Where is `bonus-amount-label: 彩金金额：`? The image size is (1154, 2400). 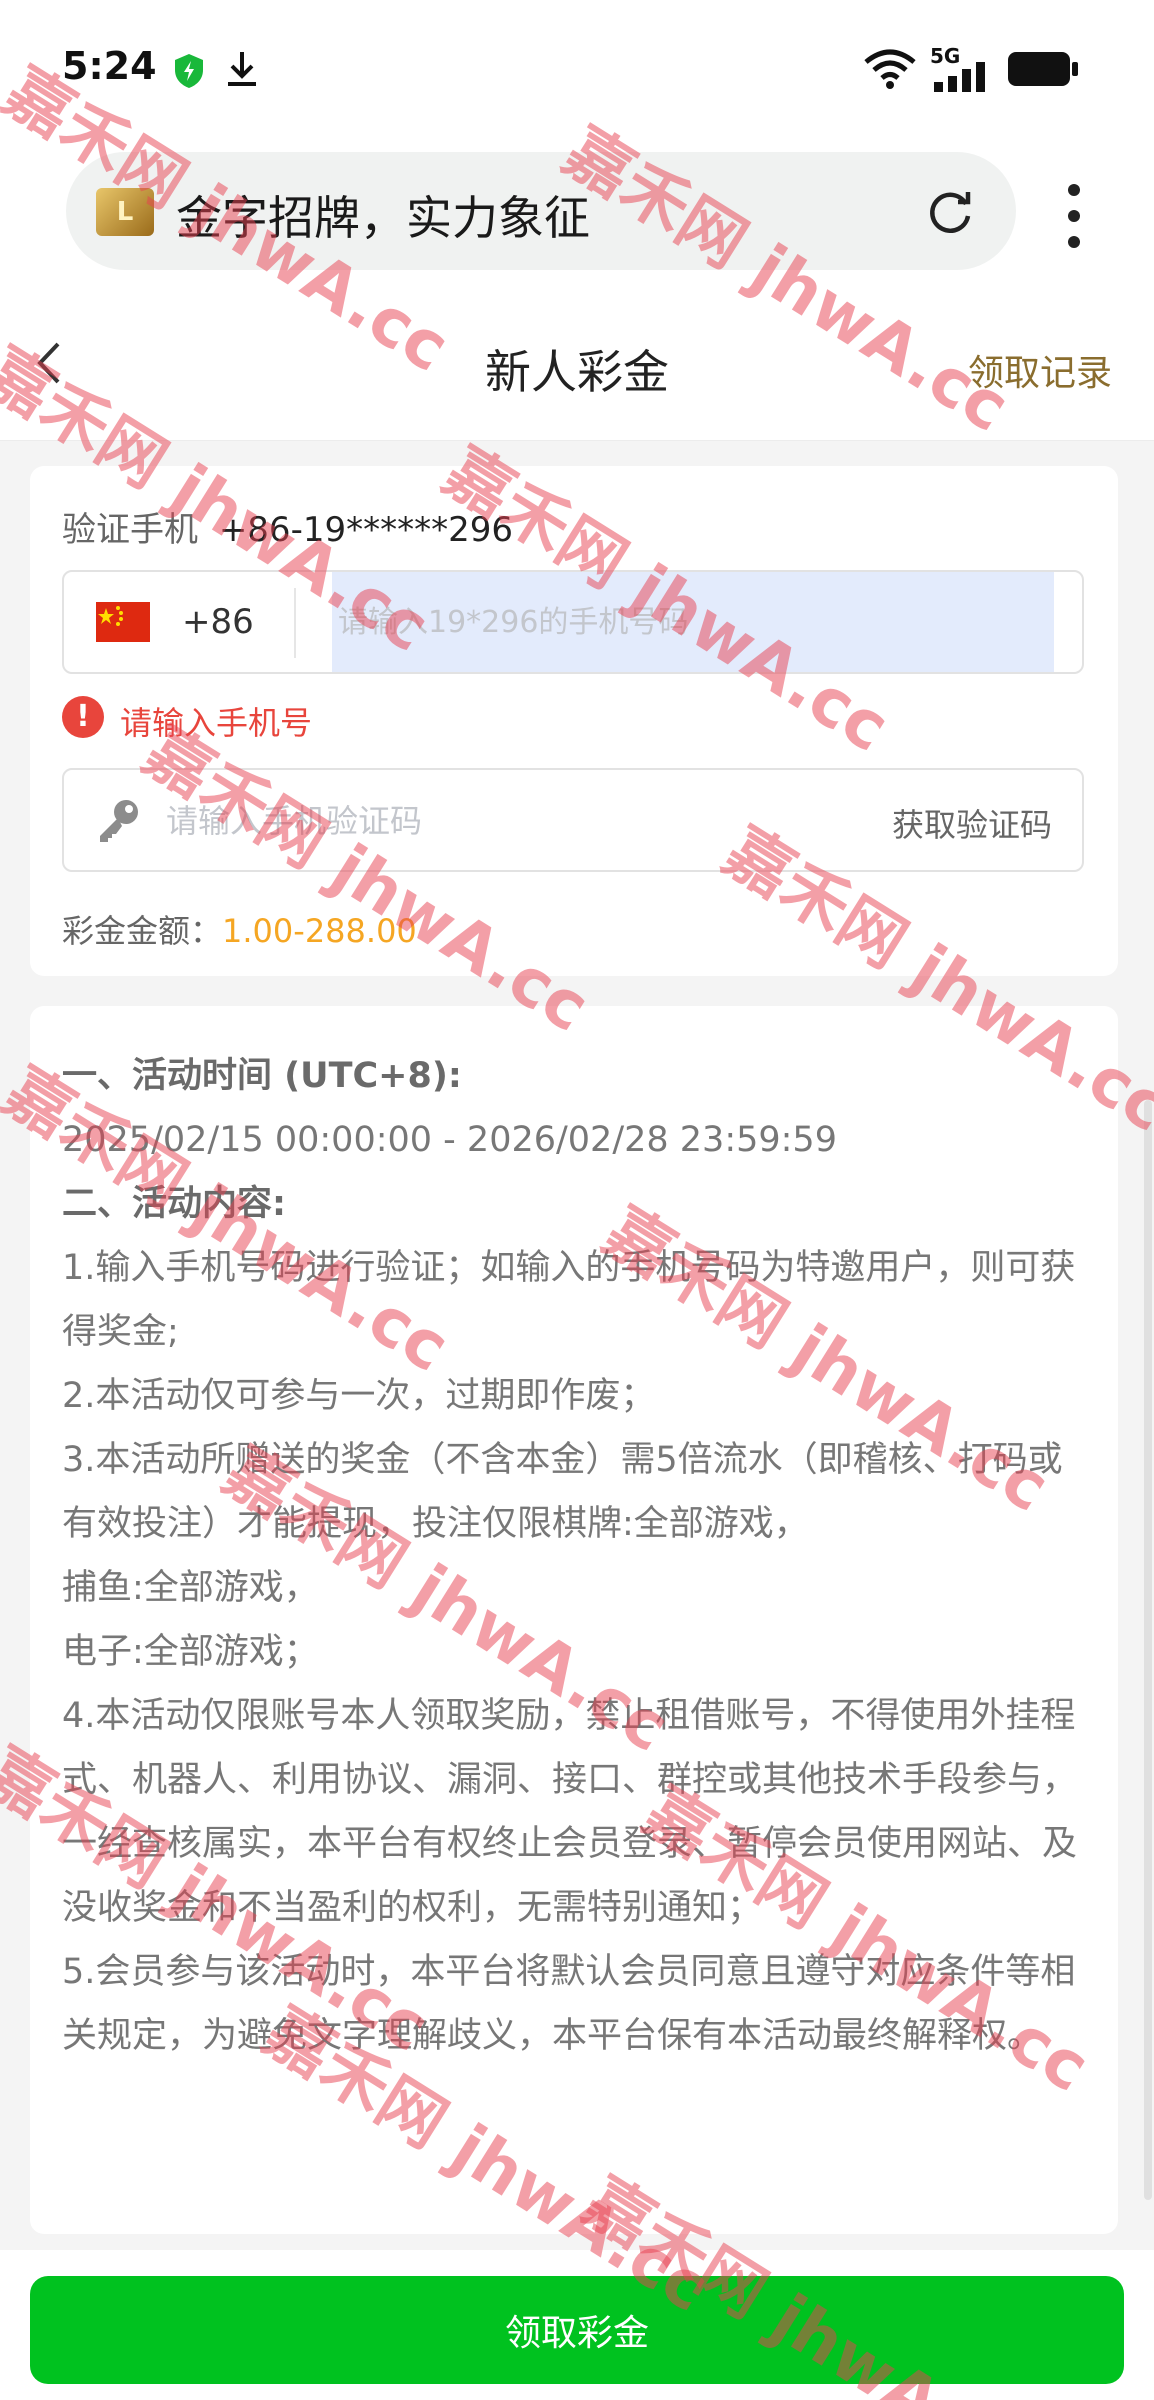 bonus-amount-label: 彩金金额： is located at coordinates (142, 931).